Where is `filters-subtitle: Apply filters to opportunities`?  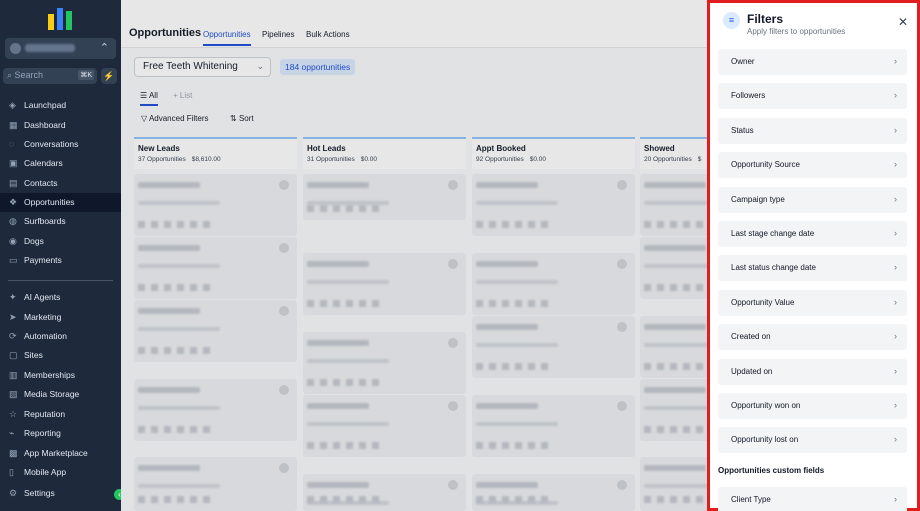 filters-subtitle: Apply filters to opportunities is located at coordinates (796, 31).